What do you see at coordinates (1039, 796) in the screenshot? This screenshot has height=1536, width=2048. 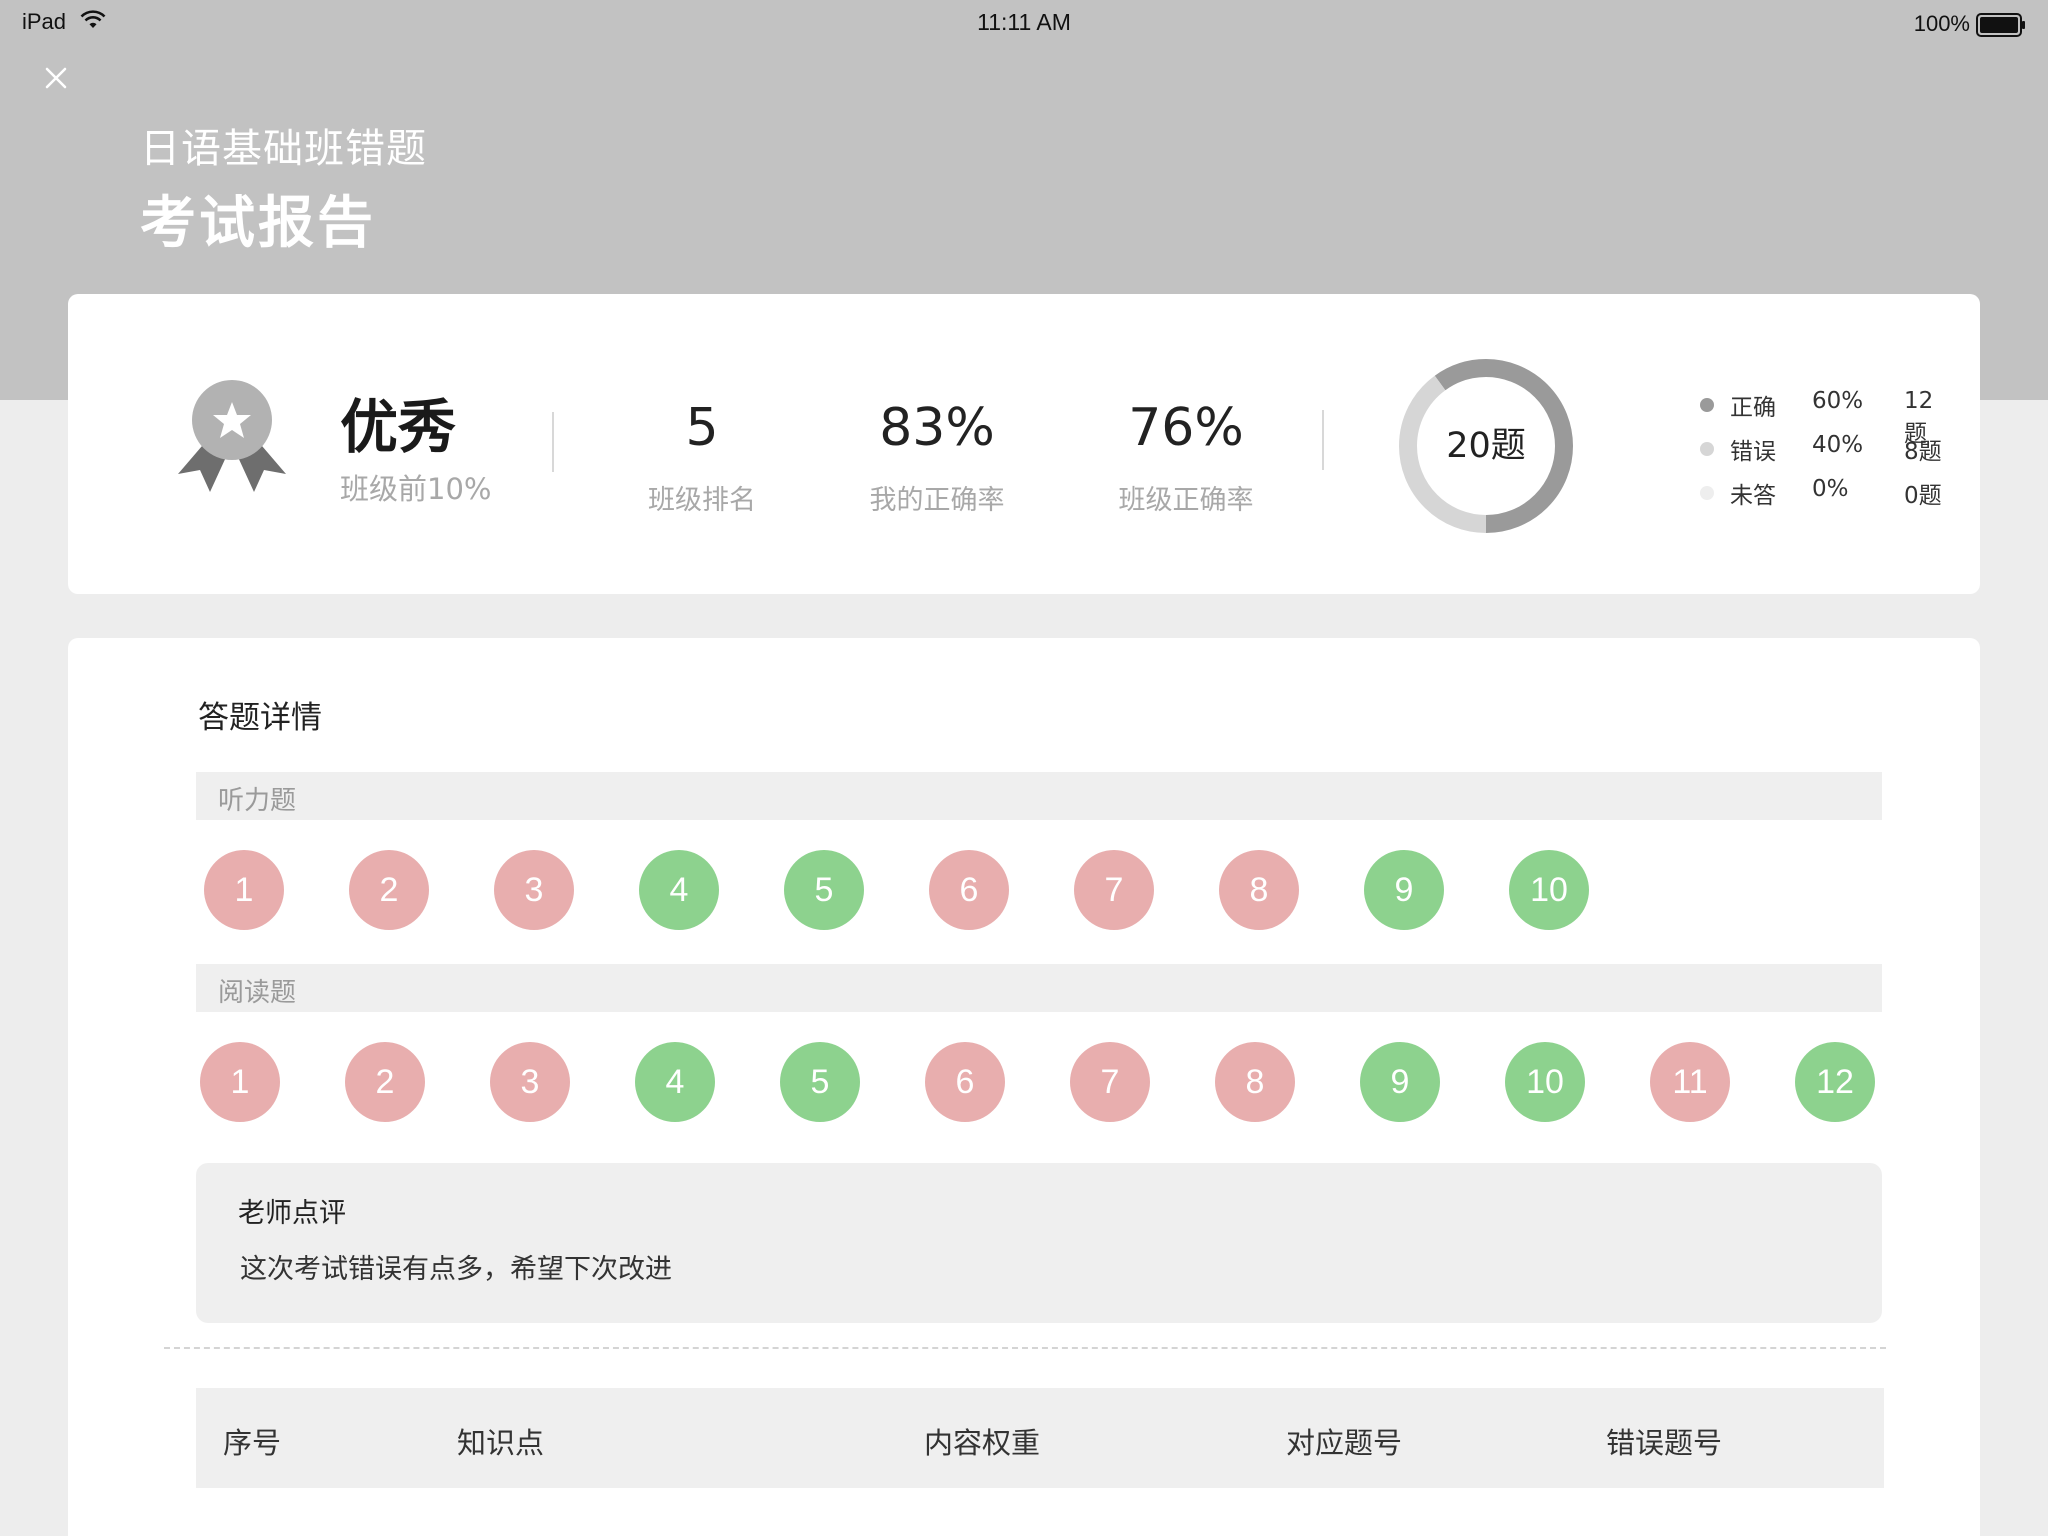 I see `question-group-header: 听力题` at bounding box center [1039, 796].